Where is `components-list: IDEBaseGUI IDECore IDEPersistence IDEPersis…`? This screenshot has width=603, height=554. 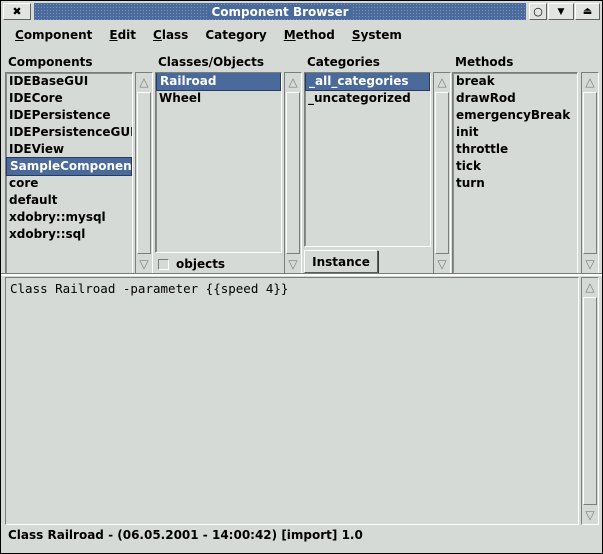
components-list: IDEBaseGUI IDECore IDEPersistence IDEPersis… is located at coordinates (69, 173).